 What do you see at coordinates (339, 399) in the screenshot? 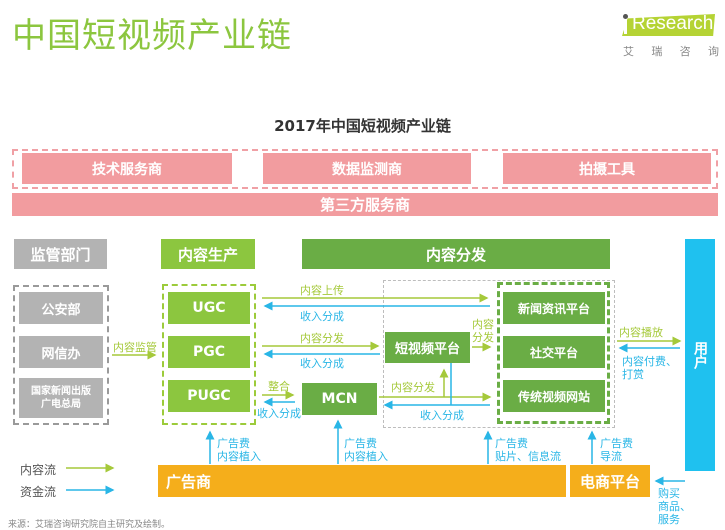
I see `mcn-box: MCN` at bounding box center [339, 399].